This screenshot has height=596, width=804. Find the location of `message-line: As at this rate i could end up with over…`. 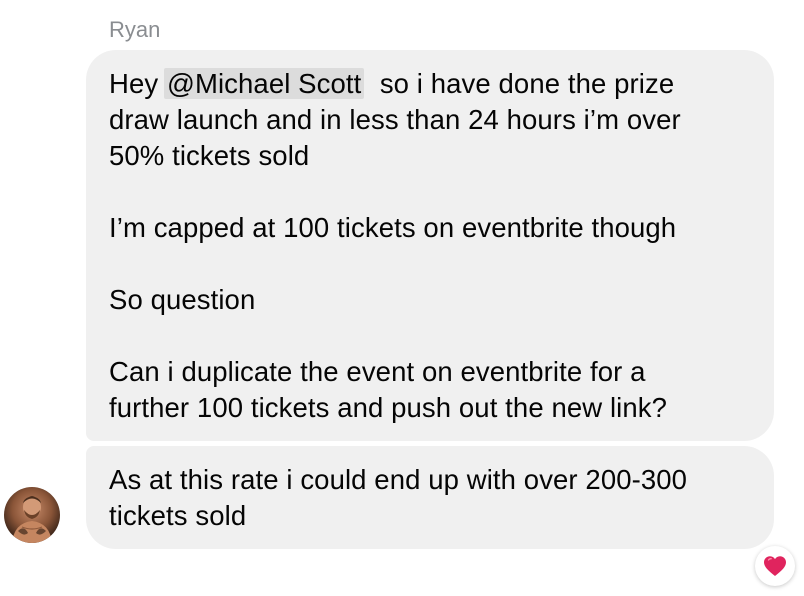

message-line: As at this rate i could end up with over… is located at coordinates (398, 479).